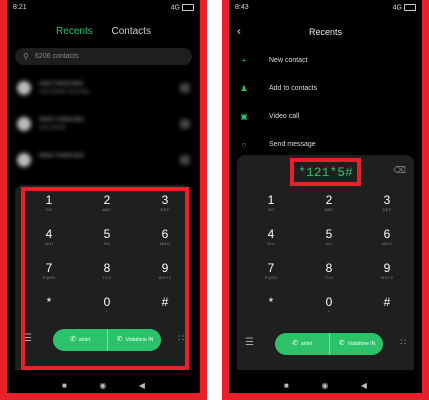 This screenshot has height=400, width=429. I want to click on key-digit: 6, so click(165, 234).